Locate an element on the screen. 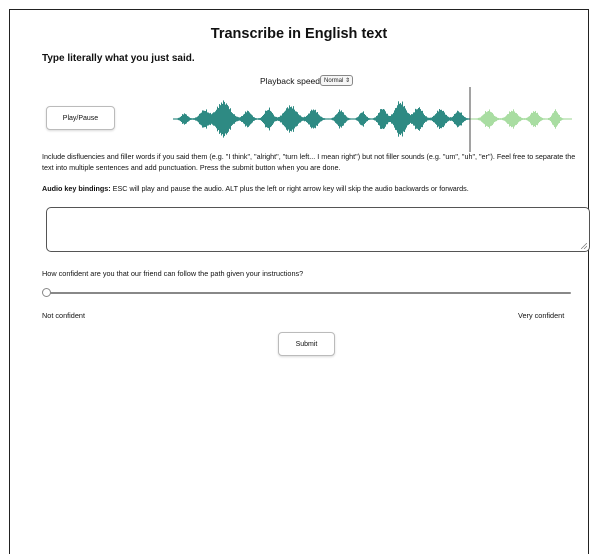 Image resolution: width=598 pixels, height=554 pixels. confidence-slider-track is located at coordinates (308, 293).